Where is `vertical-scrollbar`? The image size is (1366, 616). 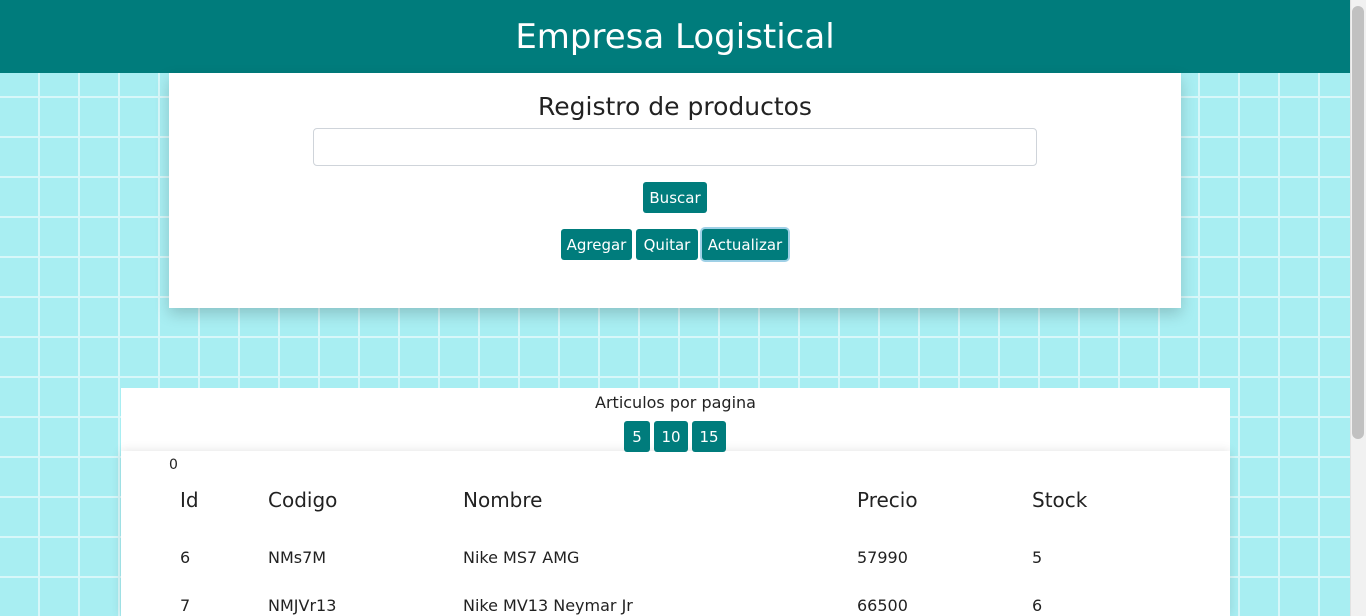
vertical-scrollbar is located at coordinates (1358, 308).